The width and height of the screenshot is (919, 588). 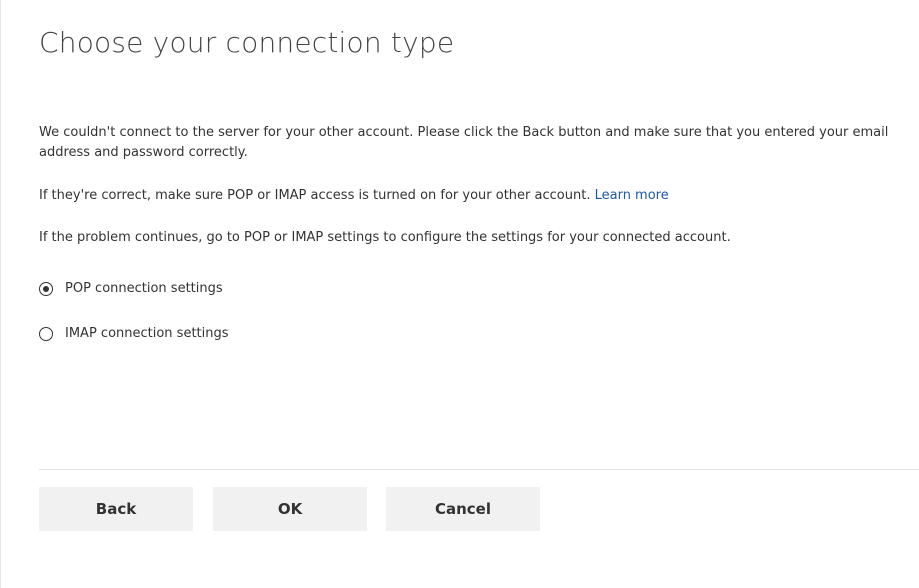 What do you see at coordinates (479, 469) in the screenshot?
I see `footer-divider` at bounding box center [479, 469].